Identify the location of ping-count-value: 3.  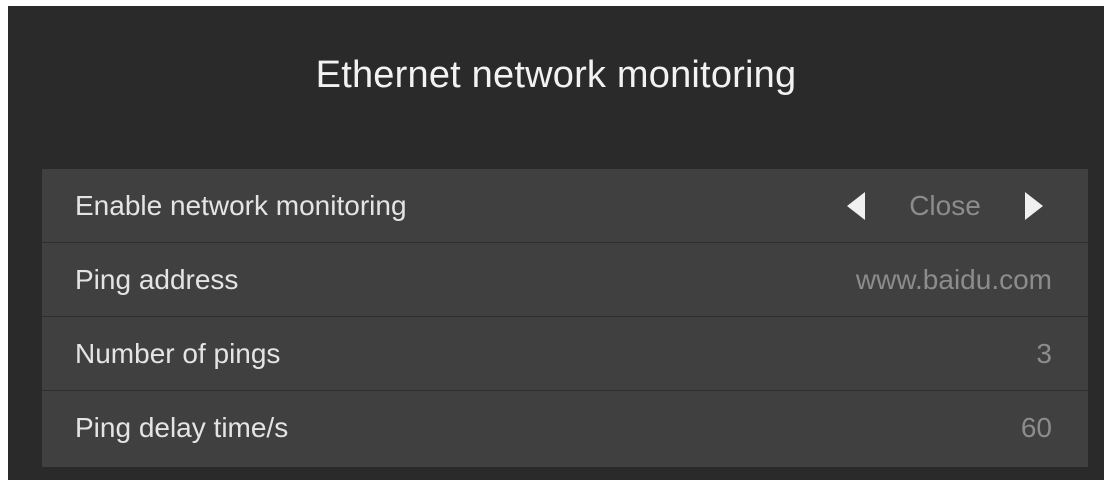
(1044, 353).